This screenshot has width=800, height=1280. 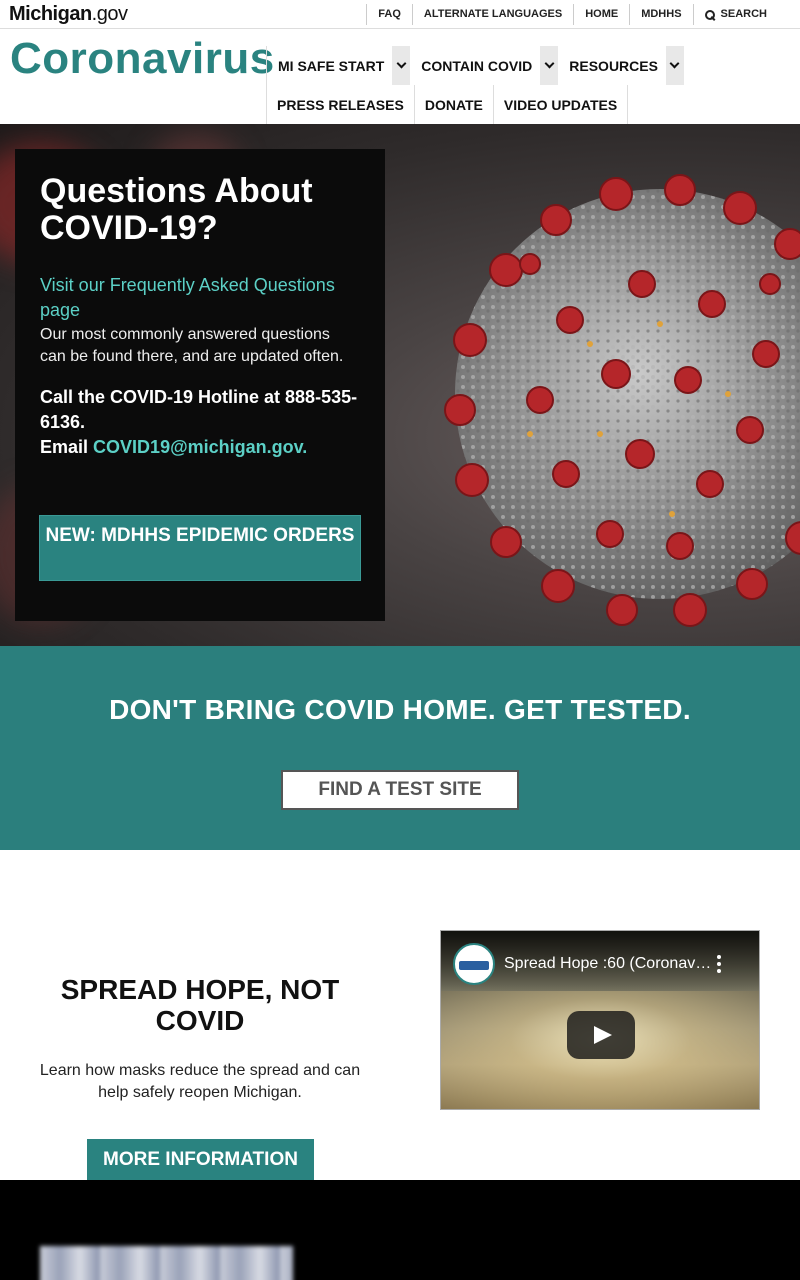 I want to click on spread-hope-headline: SPREAD HOPE, NOT COVID, so click(x=200, y=1005).